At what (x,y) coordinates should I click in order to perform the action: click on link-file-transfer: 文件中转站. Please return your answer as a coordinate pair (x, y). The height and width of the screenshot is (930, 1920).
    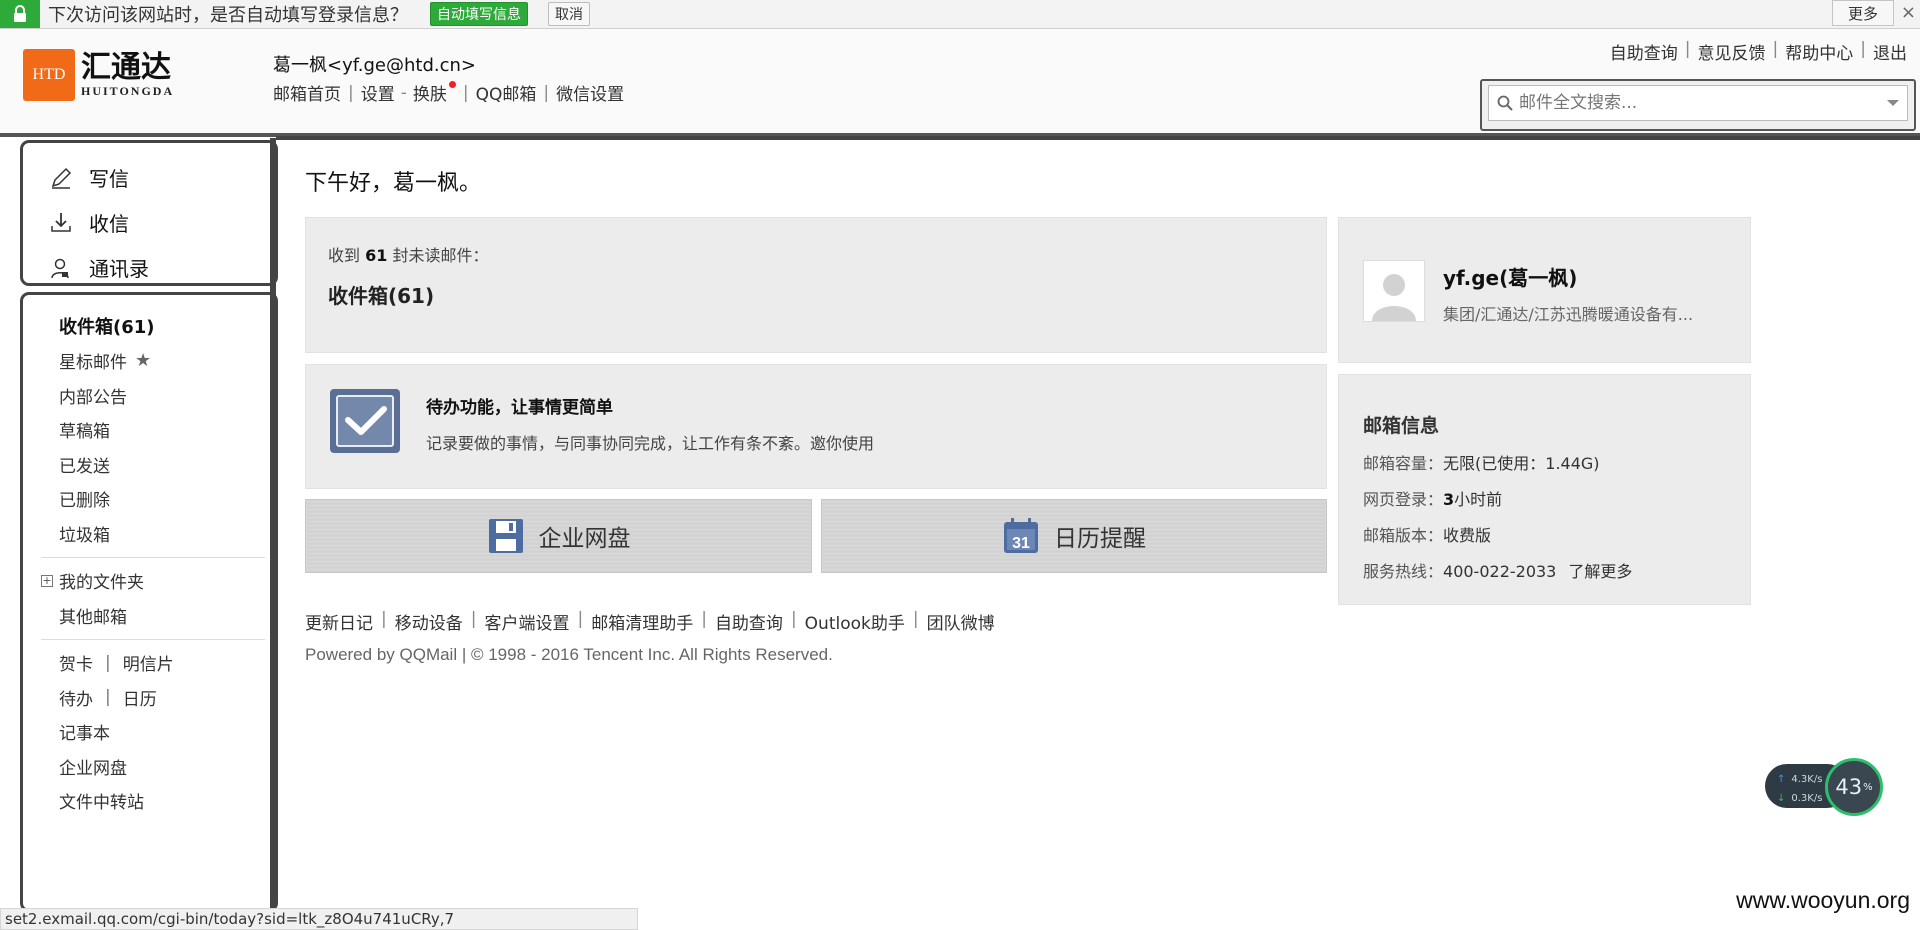
    Looking at the image, I should click on (149, 801).